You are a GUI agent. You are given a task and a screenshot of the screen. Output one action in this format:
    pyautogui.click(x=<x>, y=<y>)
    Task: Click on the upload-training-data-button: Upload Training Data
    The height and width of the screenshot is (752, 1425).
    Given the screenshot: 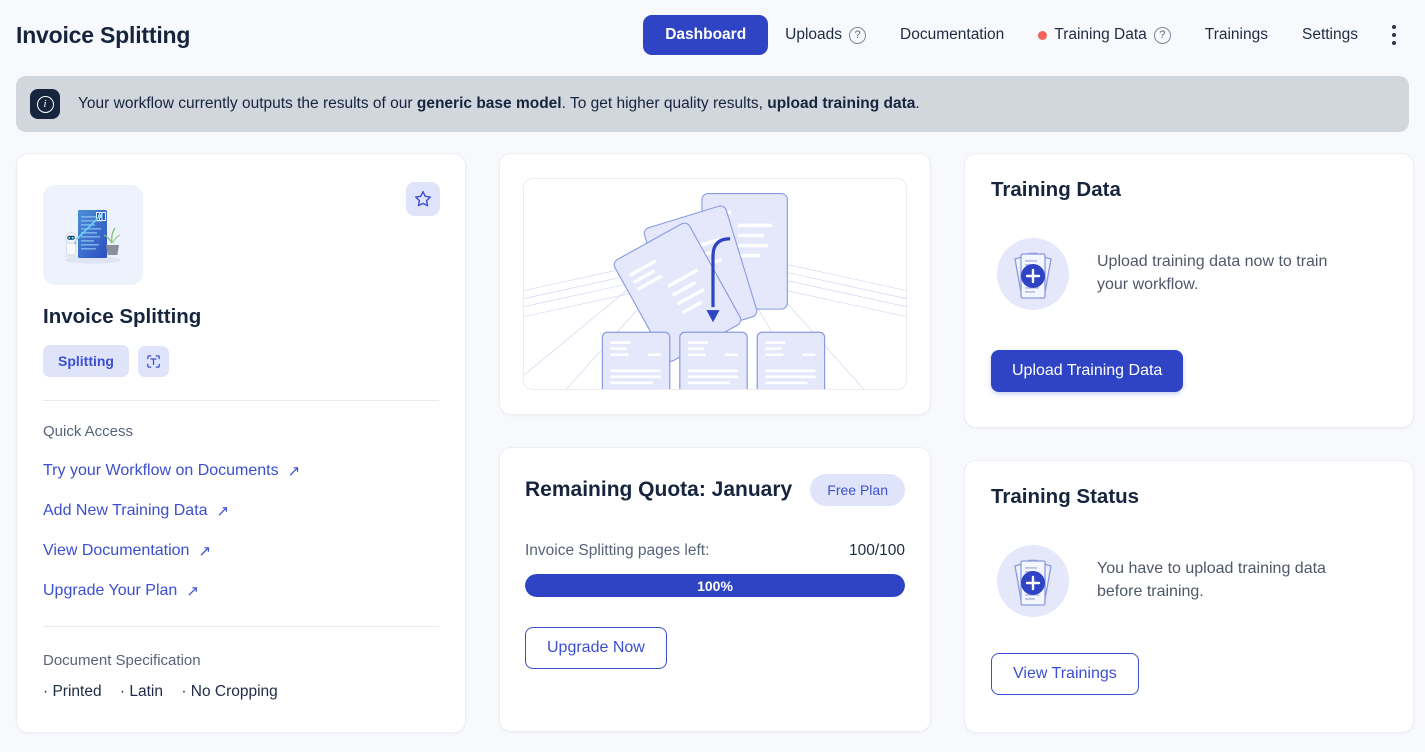 What is the action you would take?
    pyautogui.click(x=1087, y=371)
    